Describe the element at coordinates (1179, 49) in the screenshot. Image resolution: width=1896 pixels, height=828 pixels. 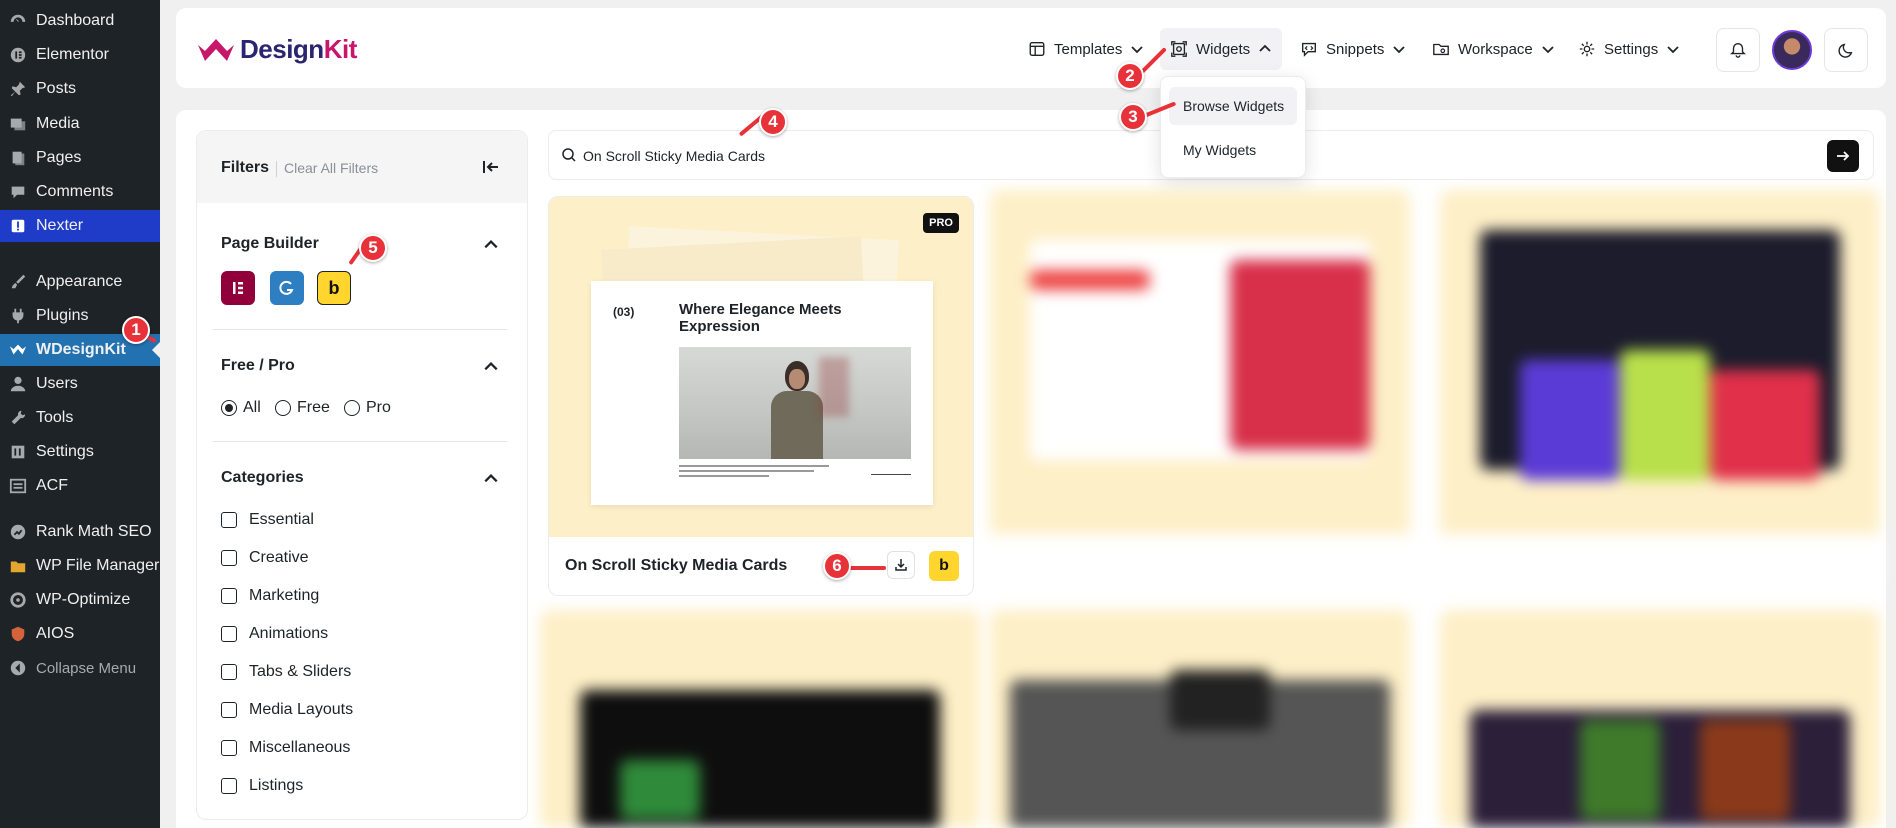
I see `widgets-icon` at that location.